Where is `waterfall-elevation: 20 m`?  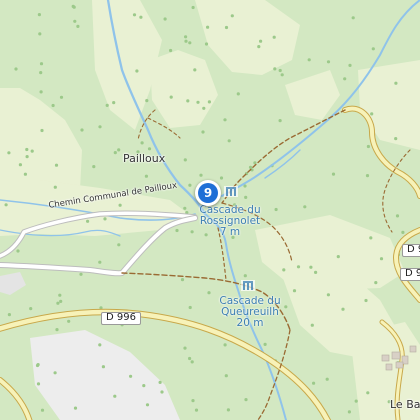 waterfall-elevation: 20 m is located at coordinates (250, 323).